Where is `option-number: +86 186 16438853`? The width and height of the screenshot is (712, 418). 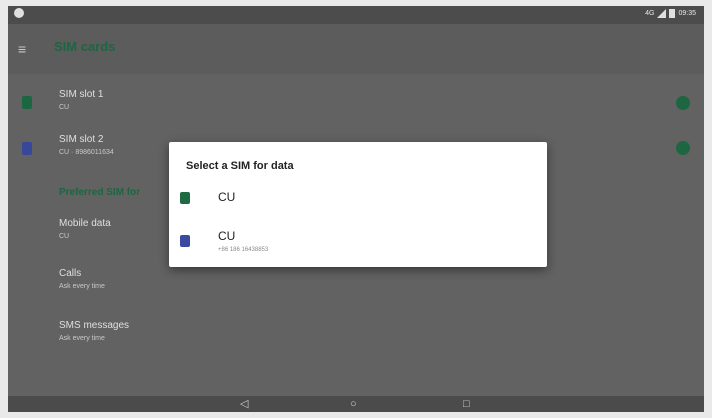 option-number: +86 186 16438853 is located at coordinates (243, 250).